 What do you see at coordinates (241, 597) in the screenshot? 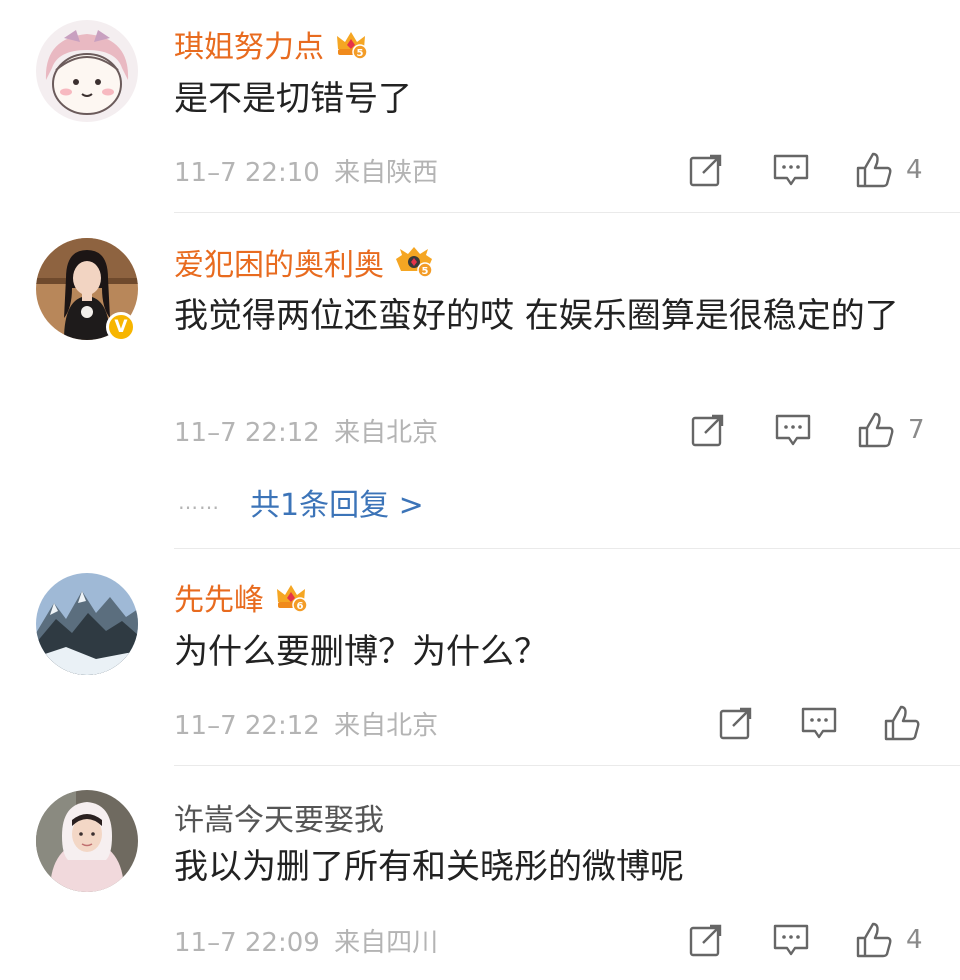
I see `username: 先先峰 6` at bounding box center [241, 597].